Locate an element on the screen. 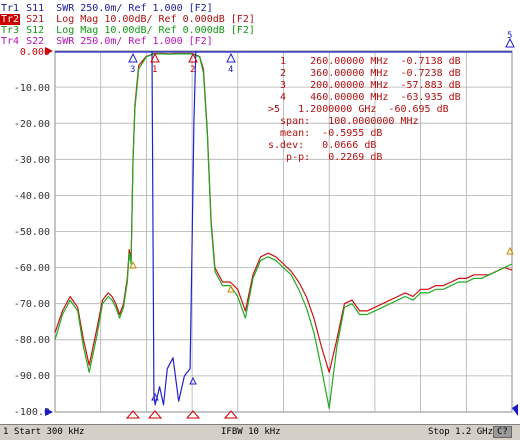 Image resolution: width=520 pixels, height=440 pixels. marker-2-top-label: 2 is located at coordinates (192, 70).